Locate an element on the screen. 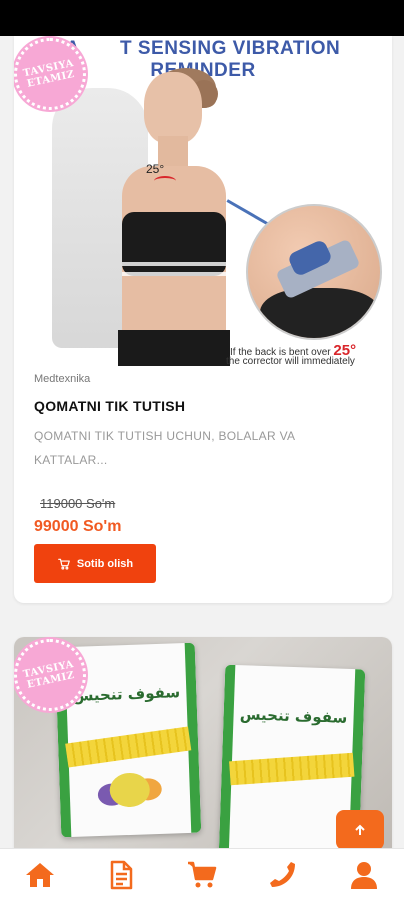 The width and height of the screenshot is (404, 900). zoom-detail is located at coordinates (314, 272).